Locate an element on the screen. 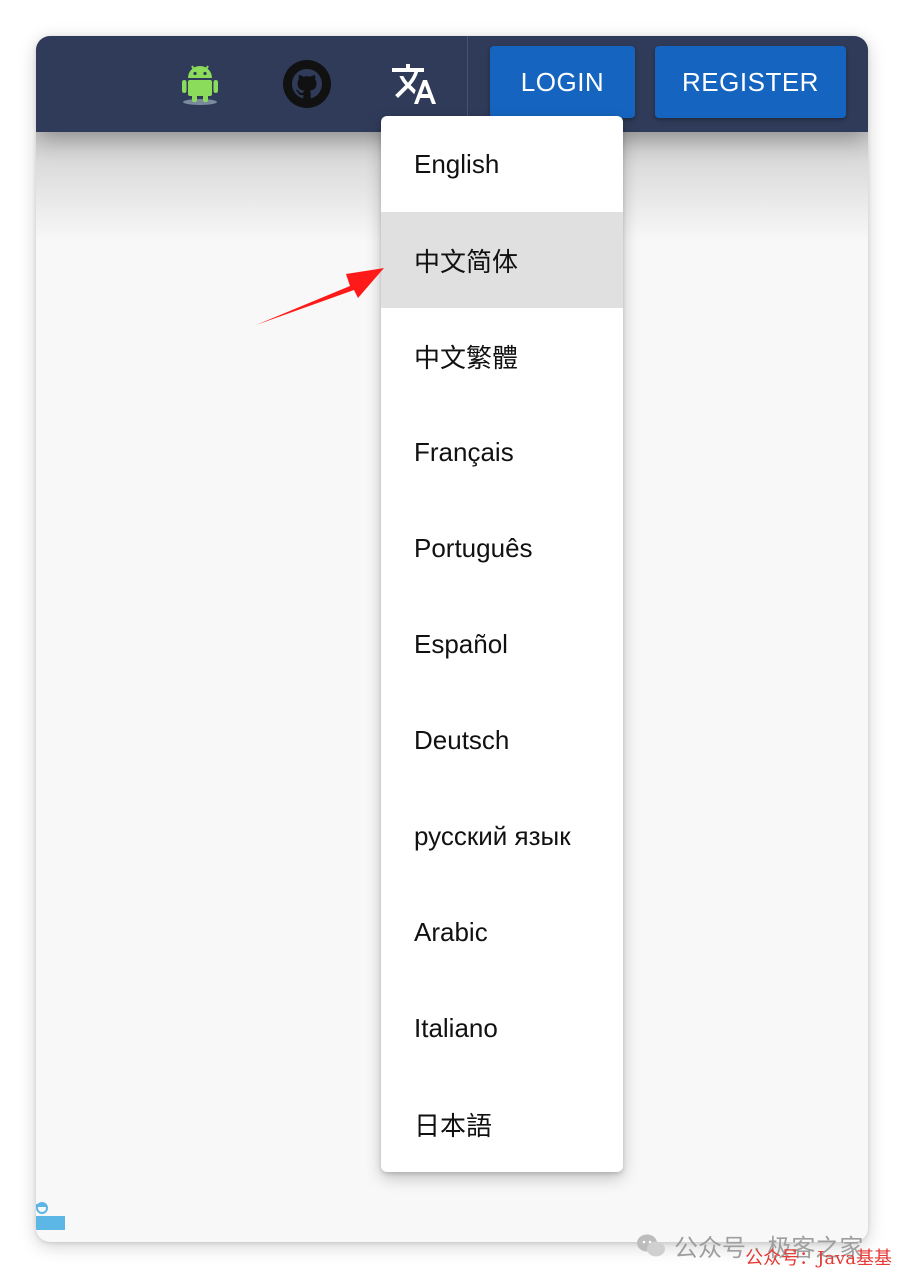  language-item-portuguese: Português is located at coordinates (502, 548).